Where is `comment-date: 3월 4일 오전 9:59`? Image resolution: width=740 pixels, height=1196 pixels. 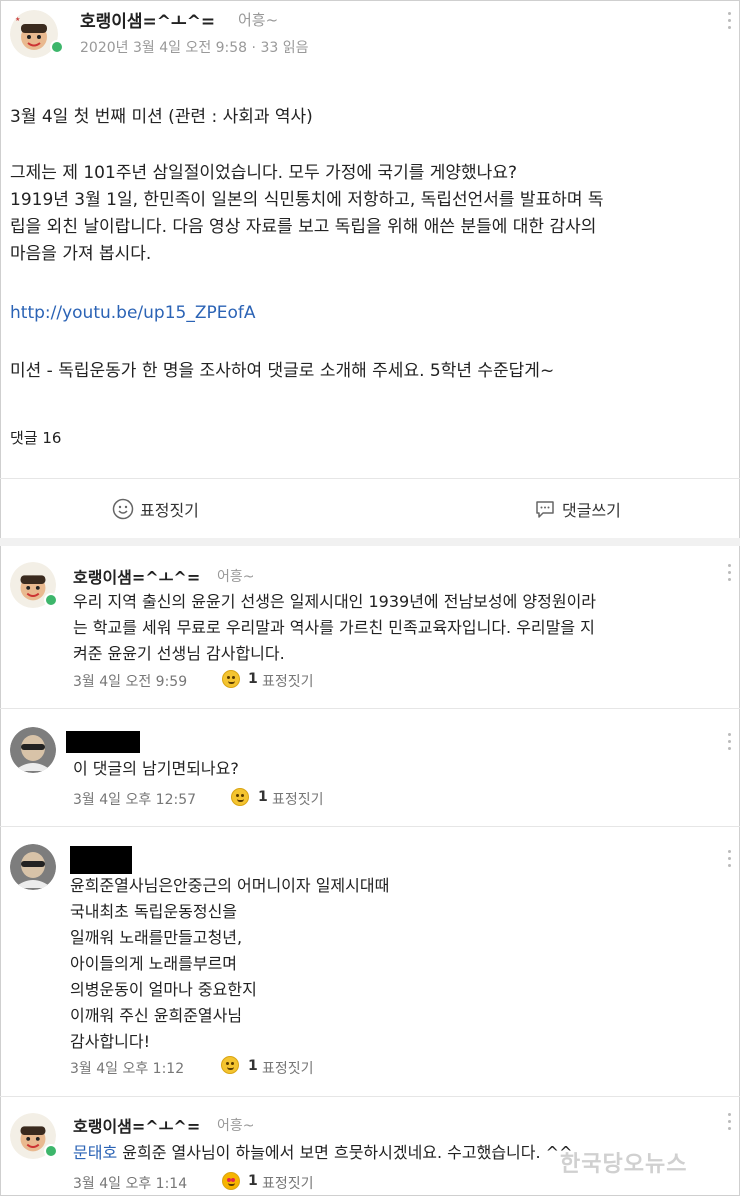
comment-date: 3월 4일 오전 9:59 is located at coordinates (130, 682).